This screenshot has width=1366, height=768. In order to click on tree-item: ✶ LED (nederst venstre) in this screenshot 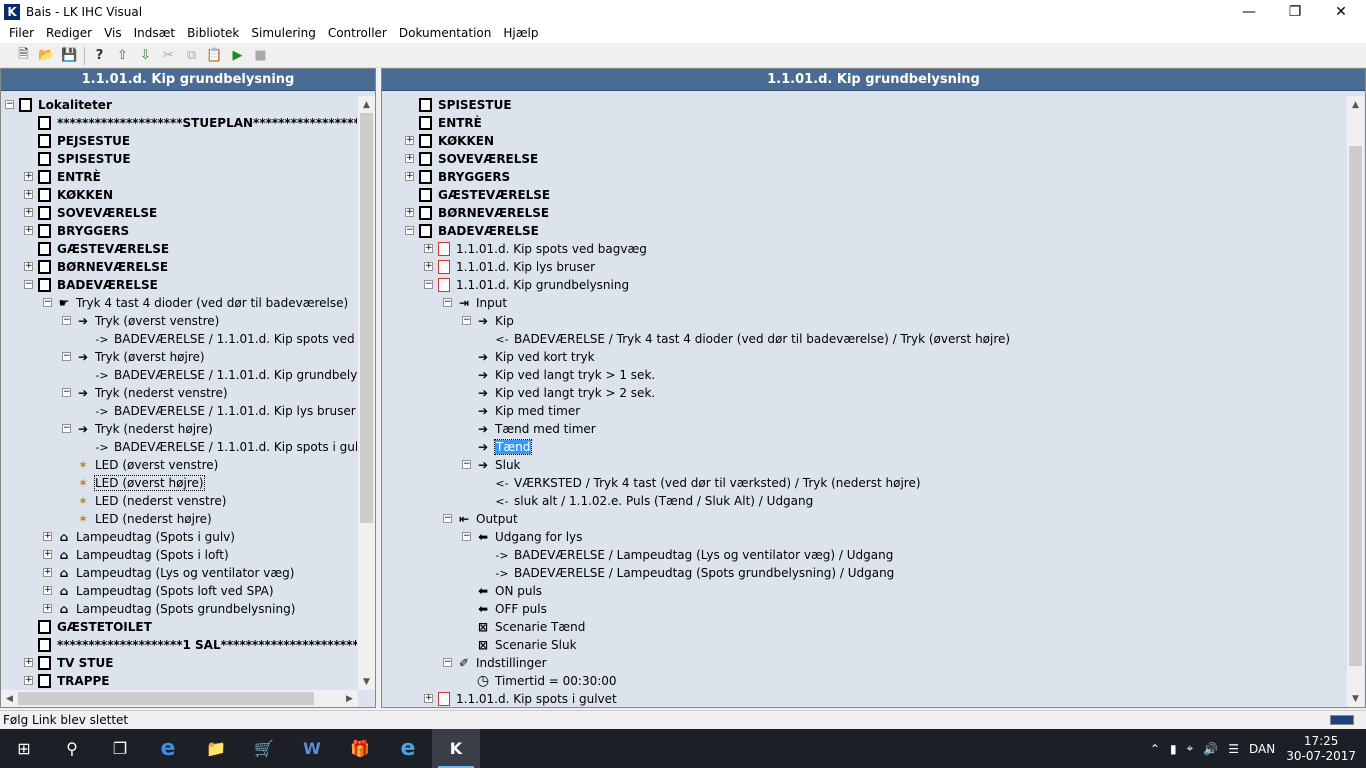, I will do `click(151, 501)`.